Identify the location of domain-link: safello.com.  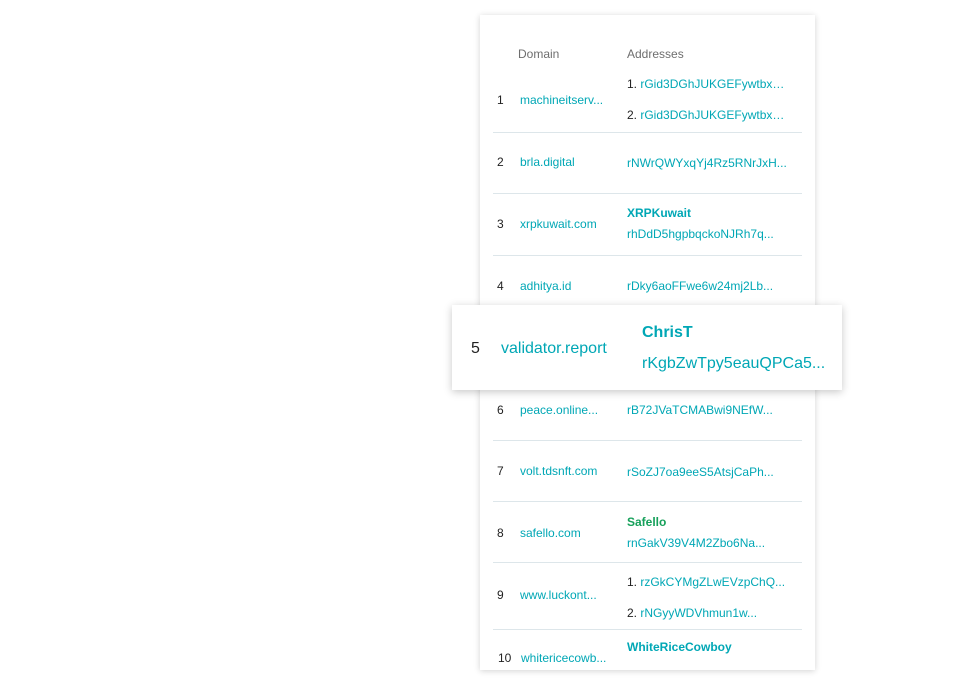
(566, 533).